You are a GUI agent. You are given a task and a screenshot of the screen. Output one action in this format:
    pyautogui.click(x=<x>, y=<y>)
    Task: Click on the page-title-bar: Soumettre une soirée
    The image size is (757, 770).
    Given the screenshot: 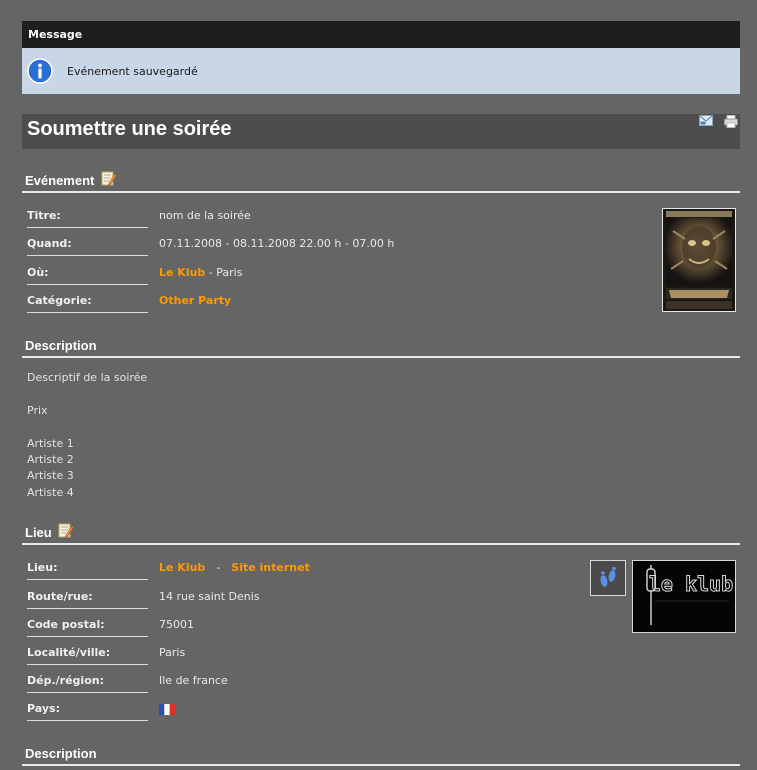 What is the action you would take?
    pyautogui.click(x=381, y=131)
    